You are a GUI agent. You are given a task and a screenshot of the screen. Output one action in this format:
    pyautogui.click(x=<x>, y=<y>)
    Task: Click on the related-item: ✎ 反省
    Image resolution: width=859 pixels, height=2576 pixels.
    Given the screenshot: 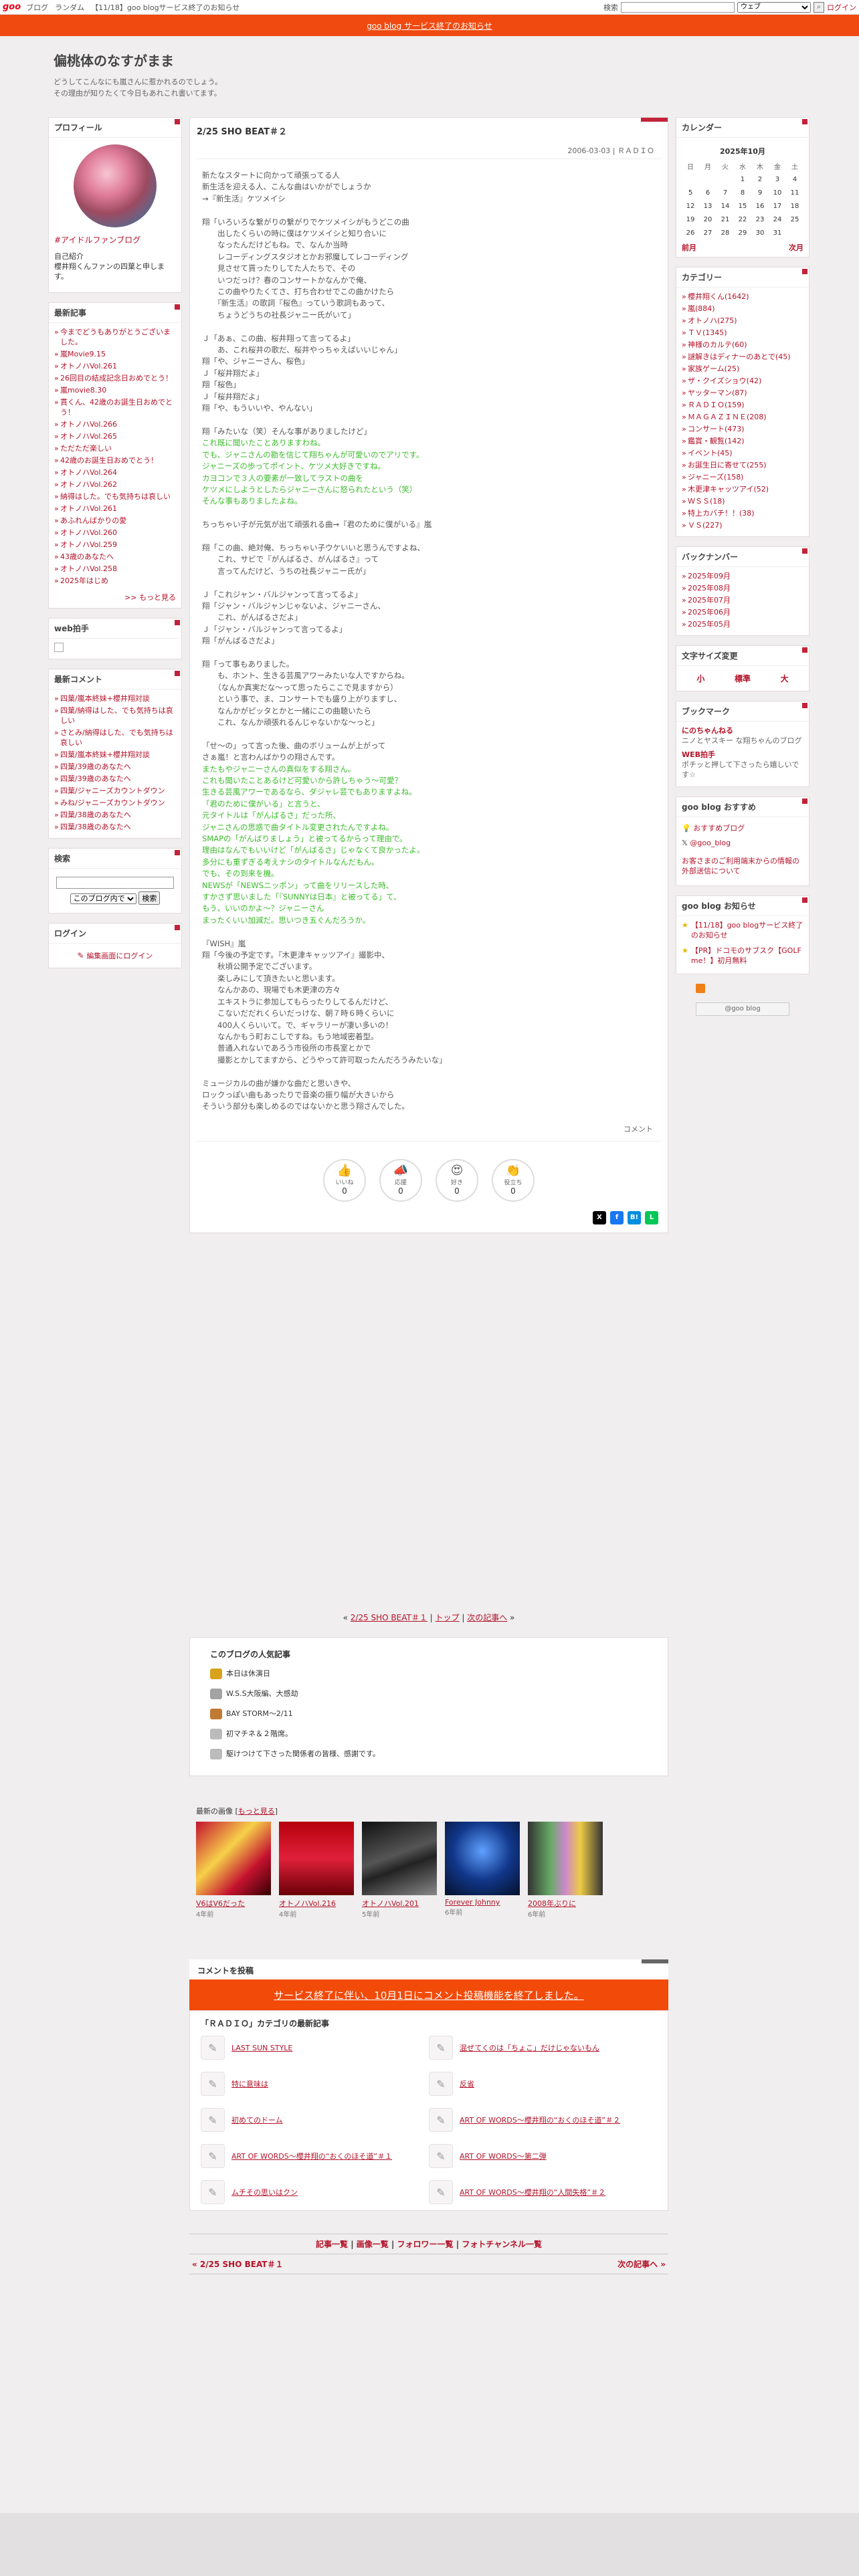 What is the action you would take?
    pyautogui.click(x=543, y=2084)
    